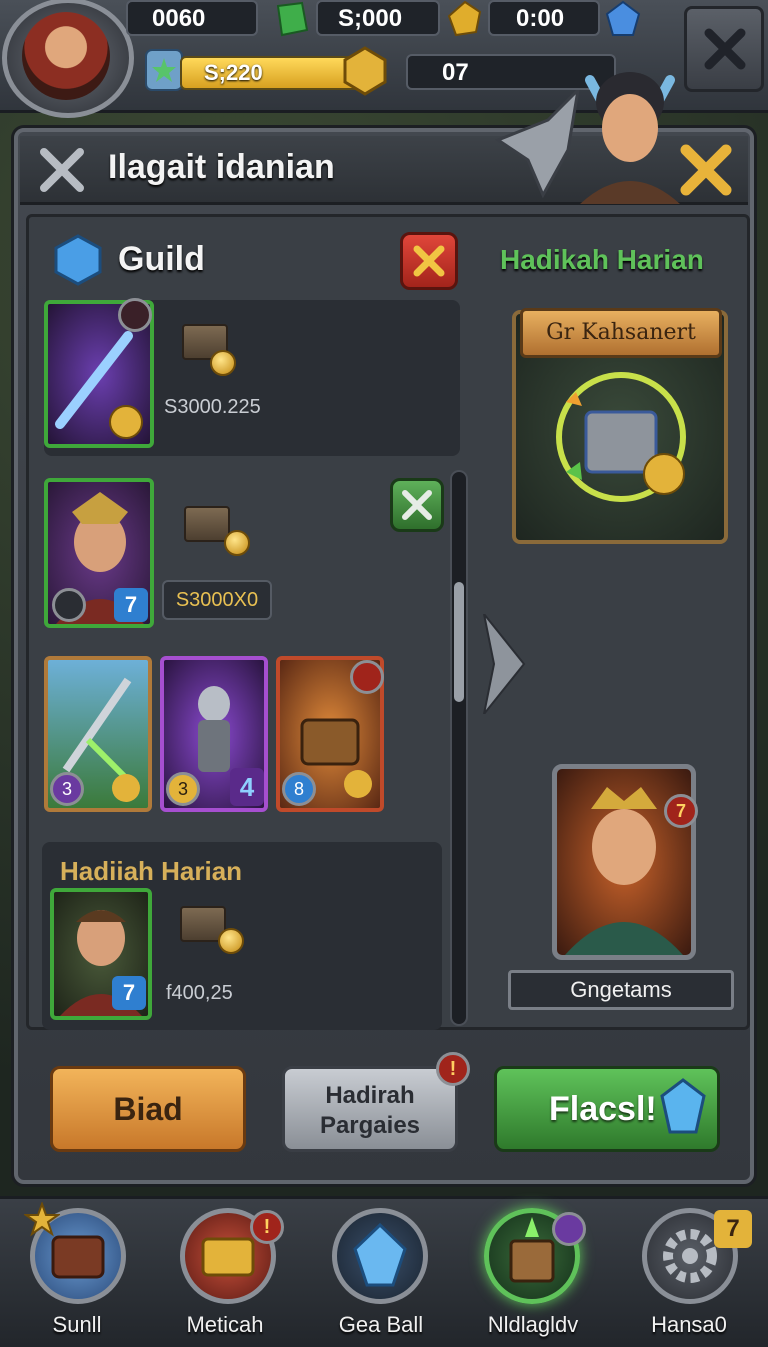  Describe the element at coordinates (624, 862) in the screenshot. I see `featured-hero-card` at that location.